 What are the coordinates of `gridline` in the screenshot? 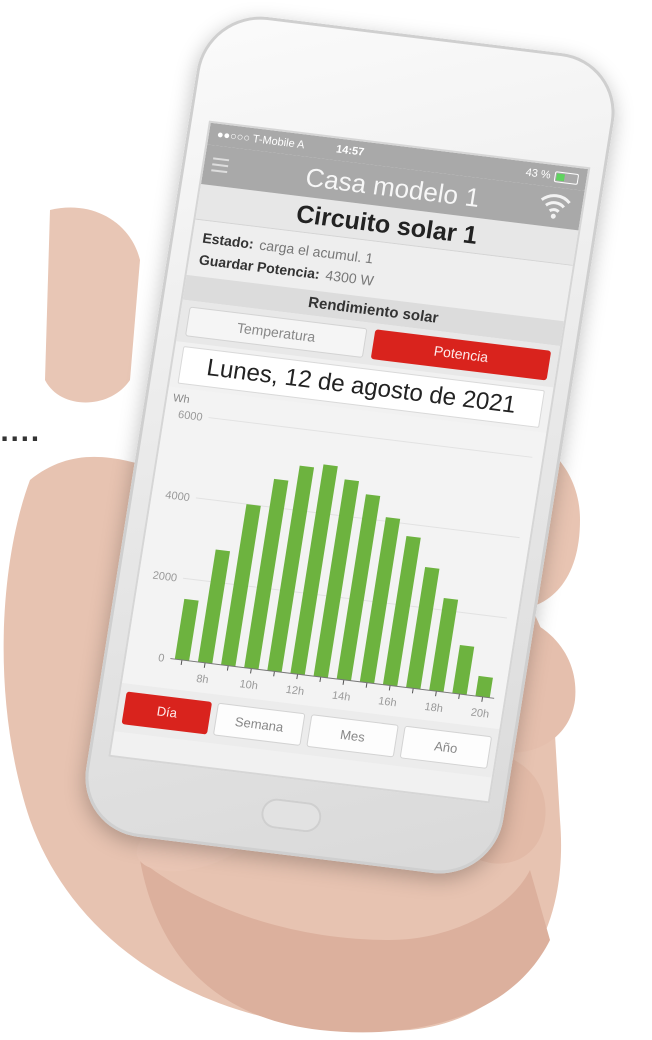 It's located at (370, 437).